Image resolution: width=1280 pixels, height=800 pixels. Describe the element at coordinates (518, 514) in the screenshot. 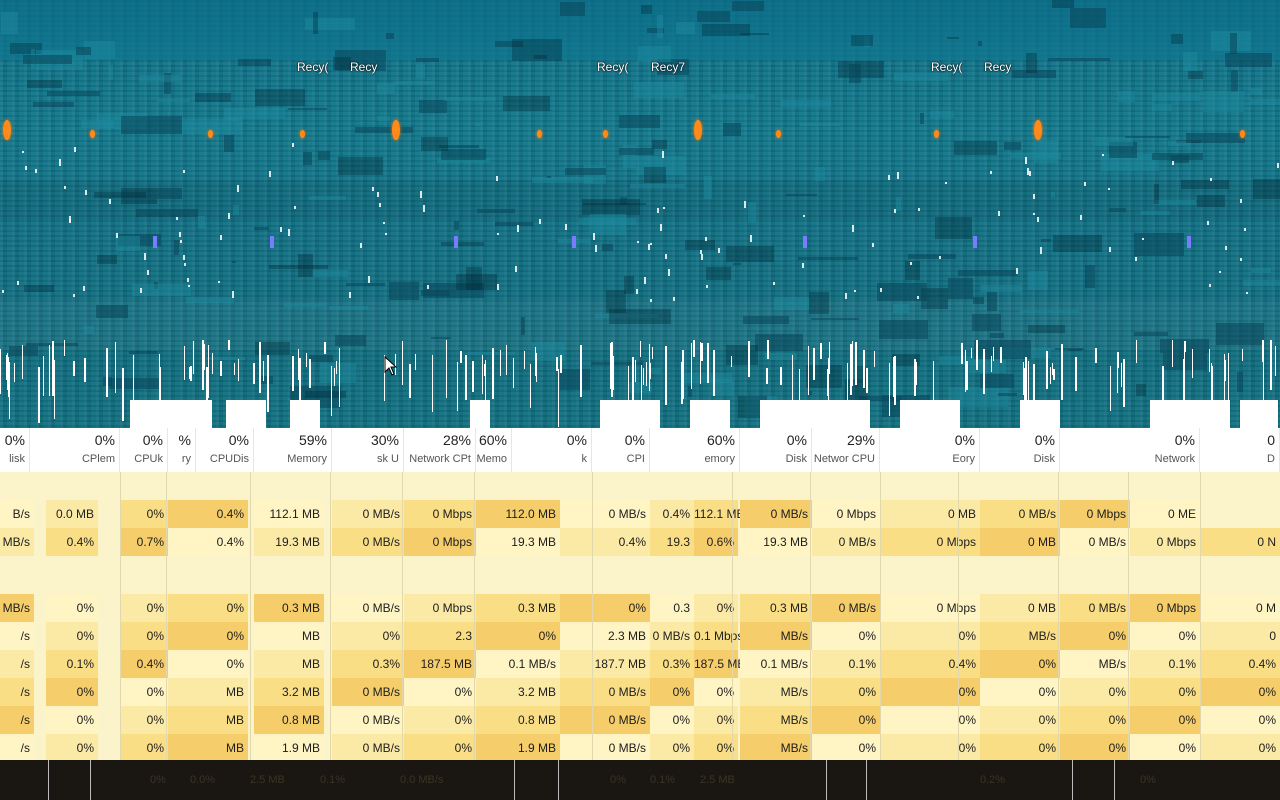

I see `resource-value: 112.0 MB` at that location.